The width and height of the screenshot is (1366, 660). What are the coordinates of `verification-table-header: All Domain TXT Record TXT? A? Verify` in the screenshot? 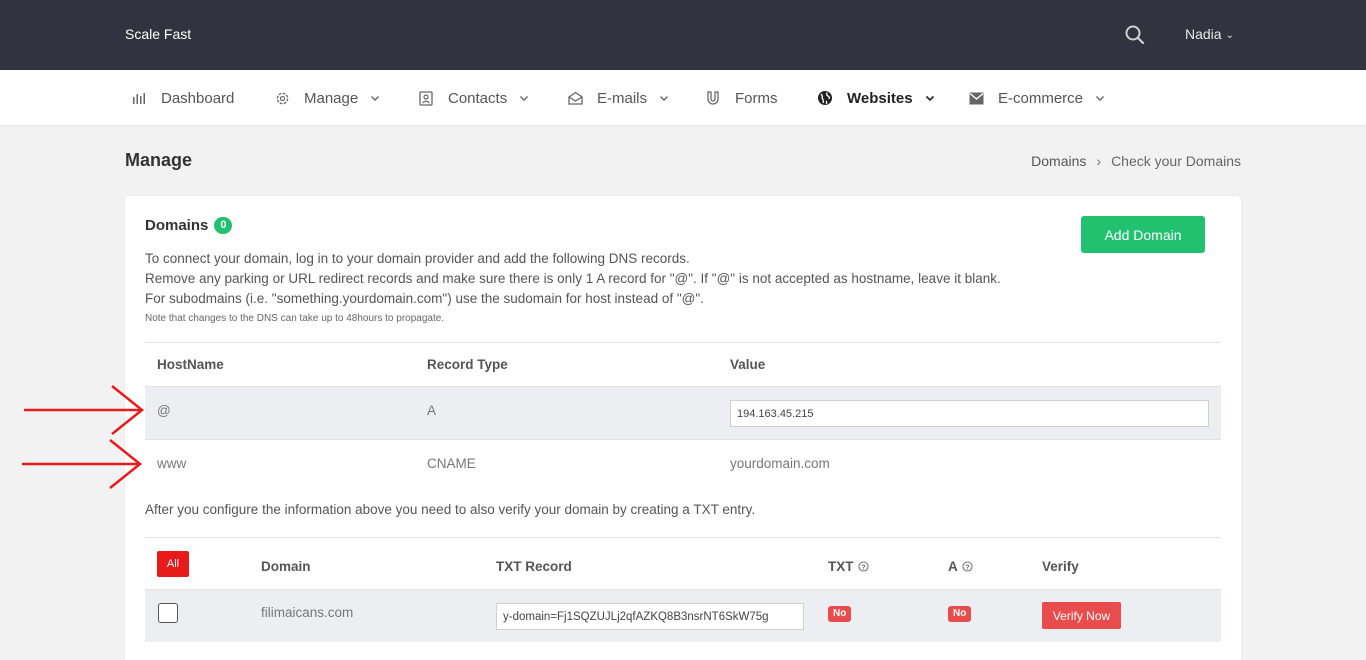 It's located at (683, 563).